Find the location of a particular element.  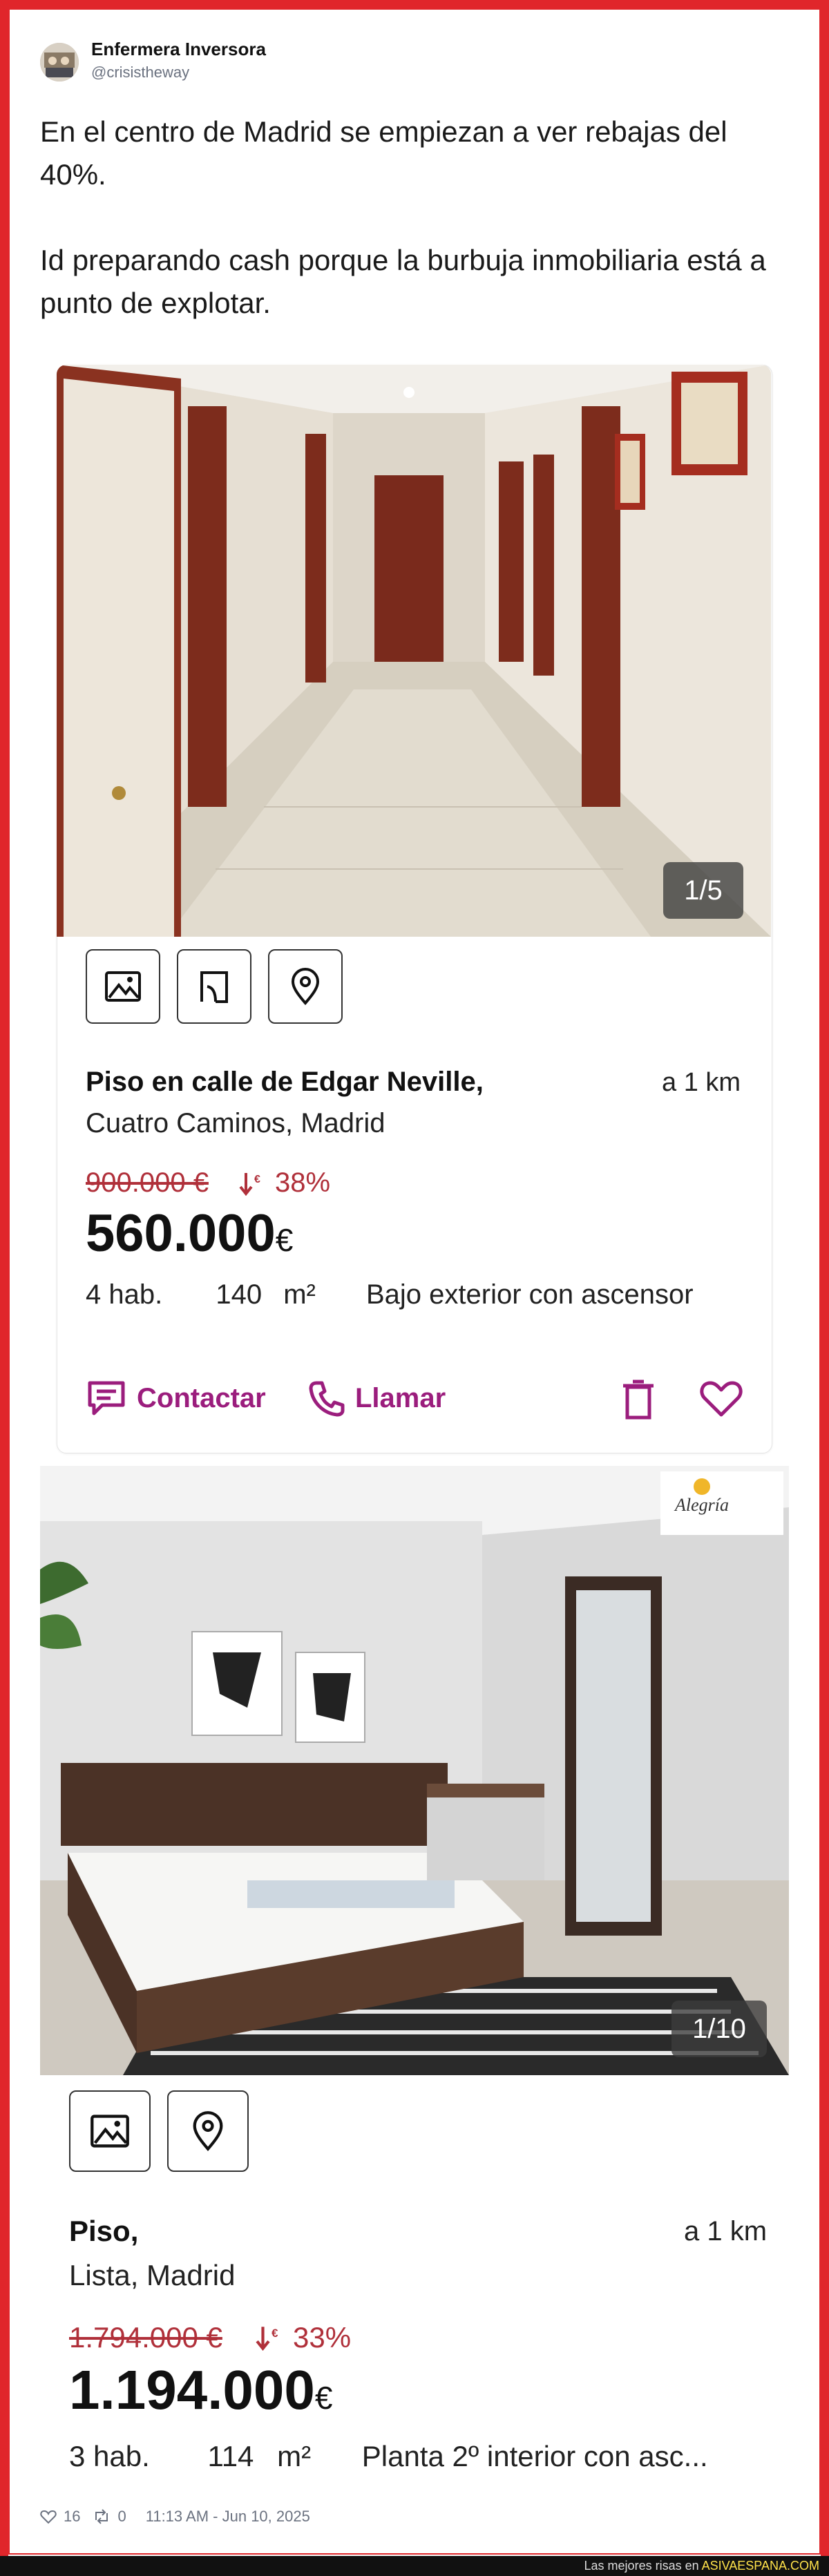

listing-2-discount: 33% is located at coordinates (322, 2337).